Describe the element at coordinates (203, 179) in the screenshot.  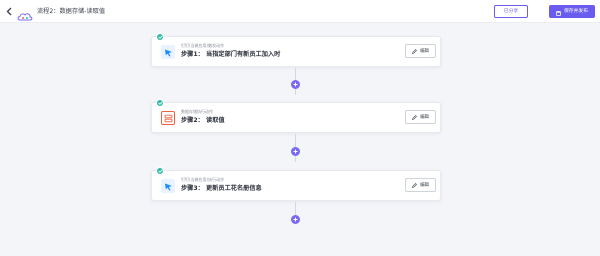
I see `step-subtitle: 钉钉(当做应用)执行动作` at that location.